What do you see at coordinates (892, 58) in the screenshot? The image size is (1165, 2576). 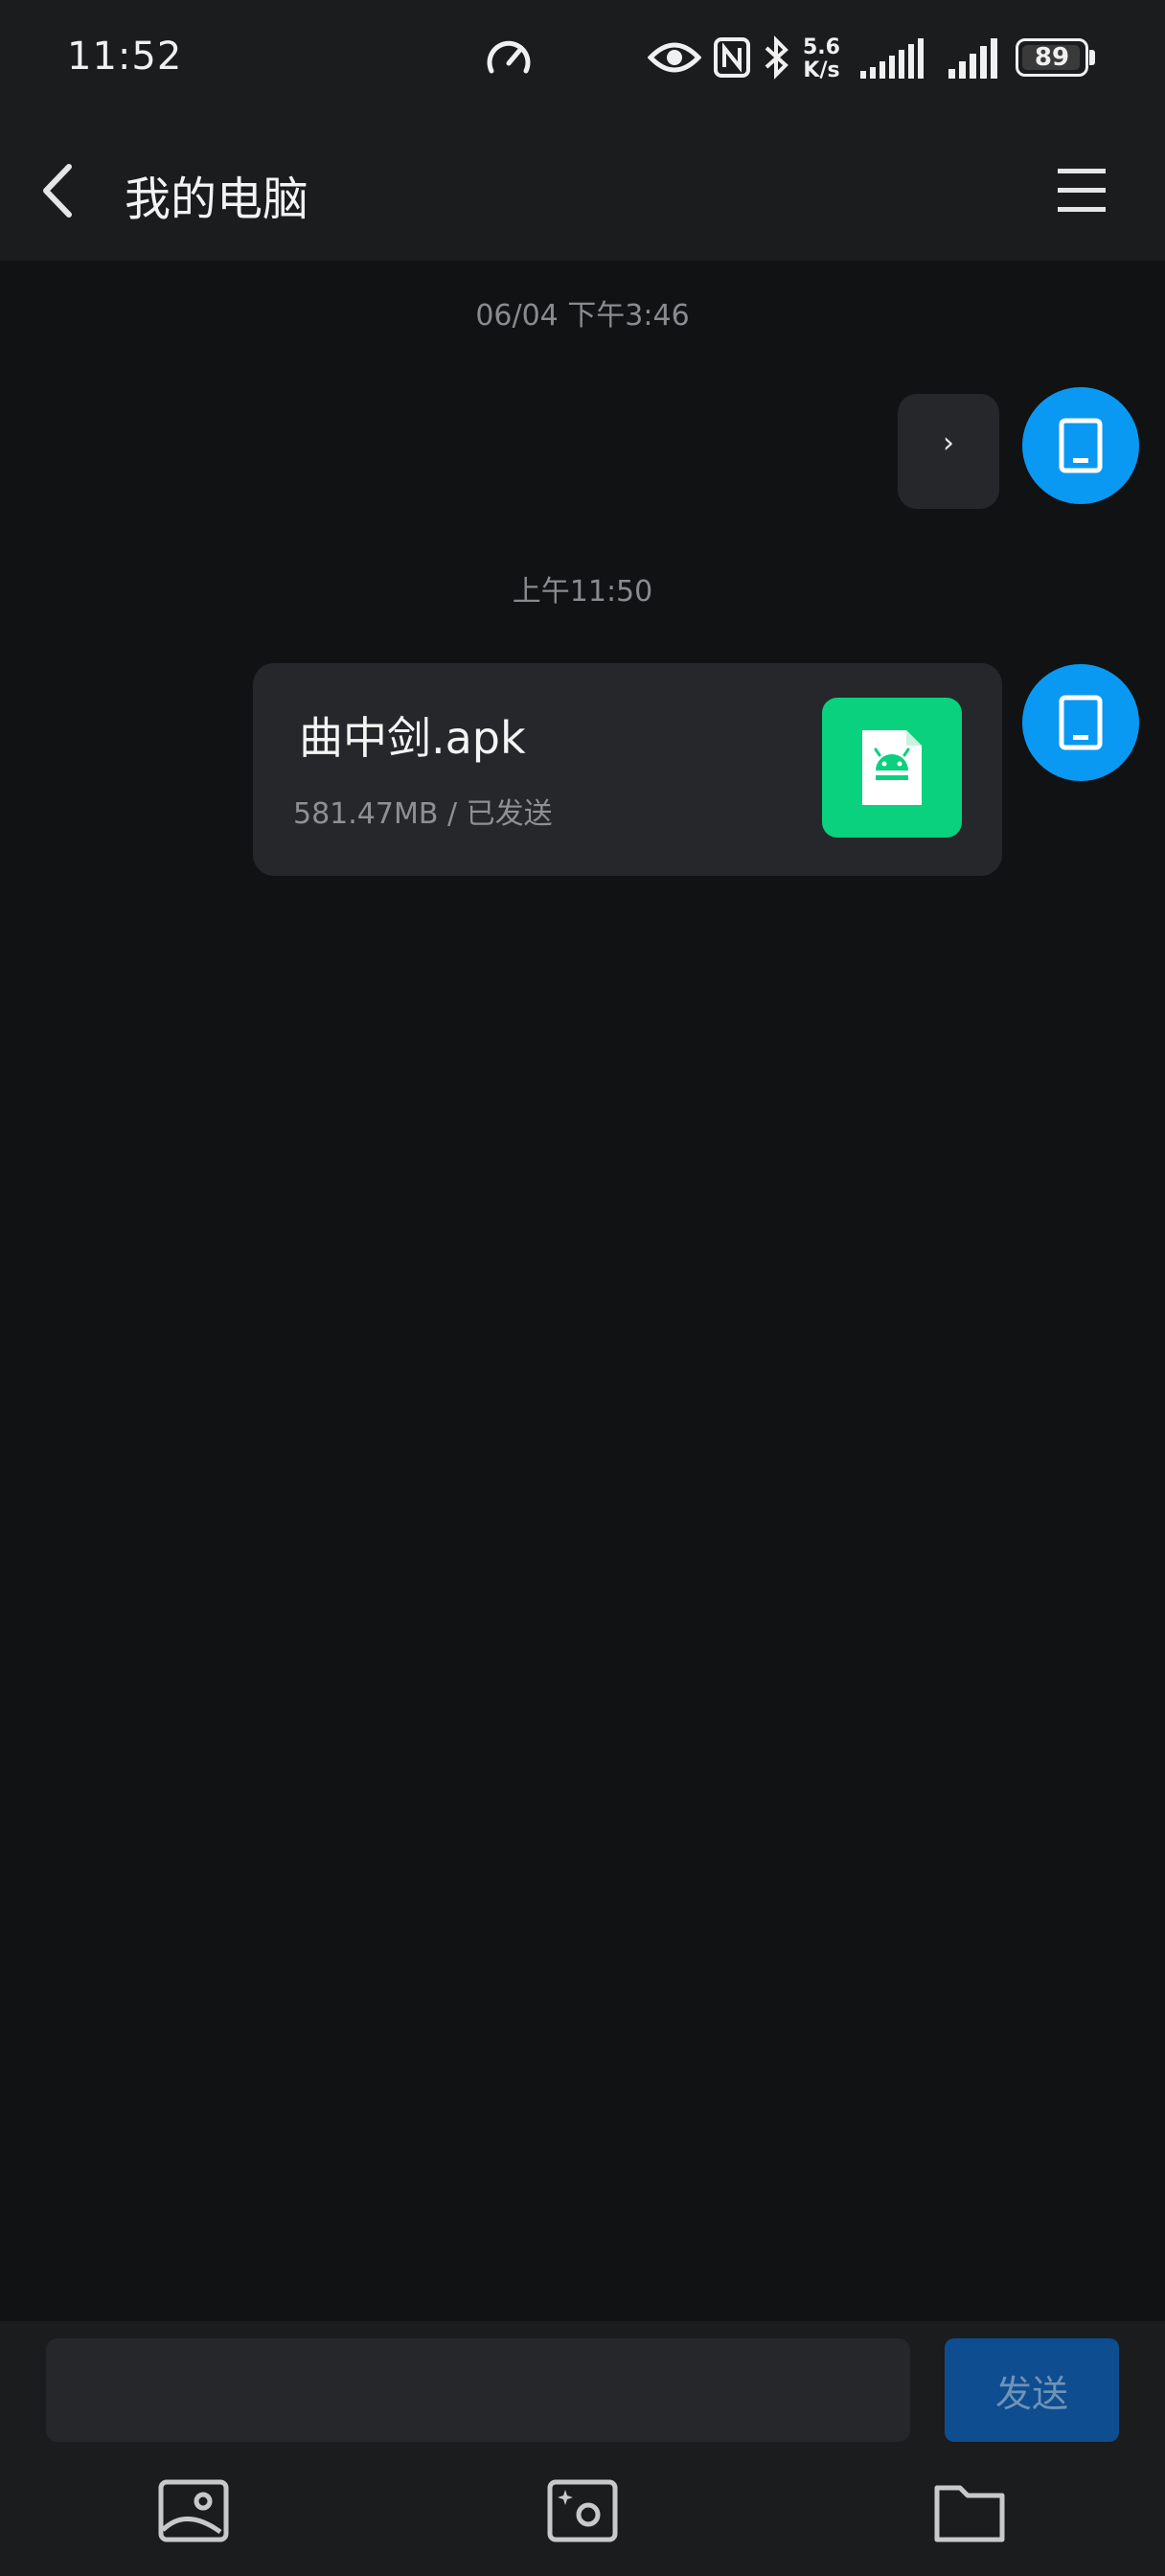 I see `signal-icon` at bounding box center [892, 58].